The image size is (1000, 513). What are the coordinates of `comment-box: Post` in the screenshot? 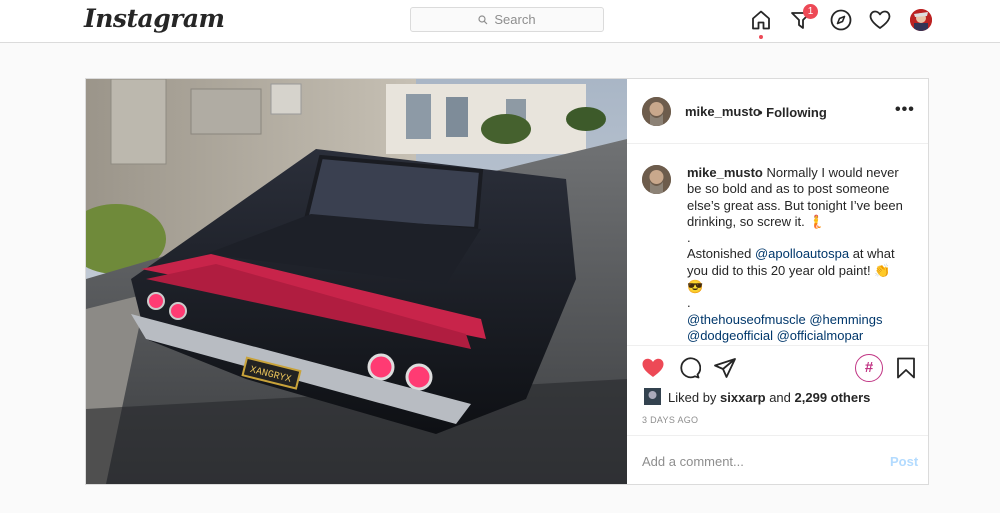 It's located at (777, 459).